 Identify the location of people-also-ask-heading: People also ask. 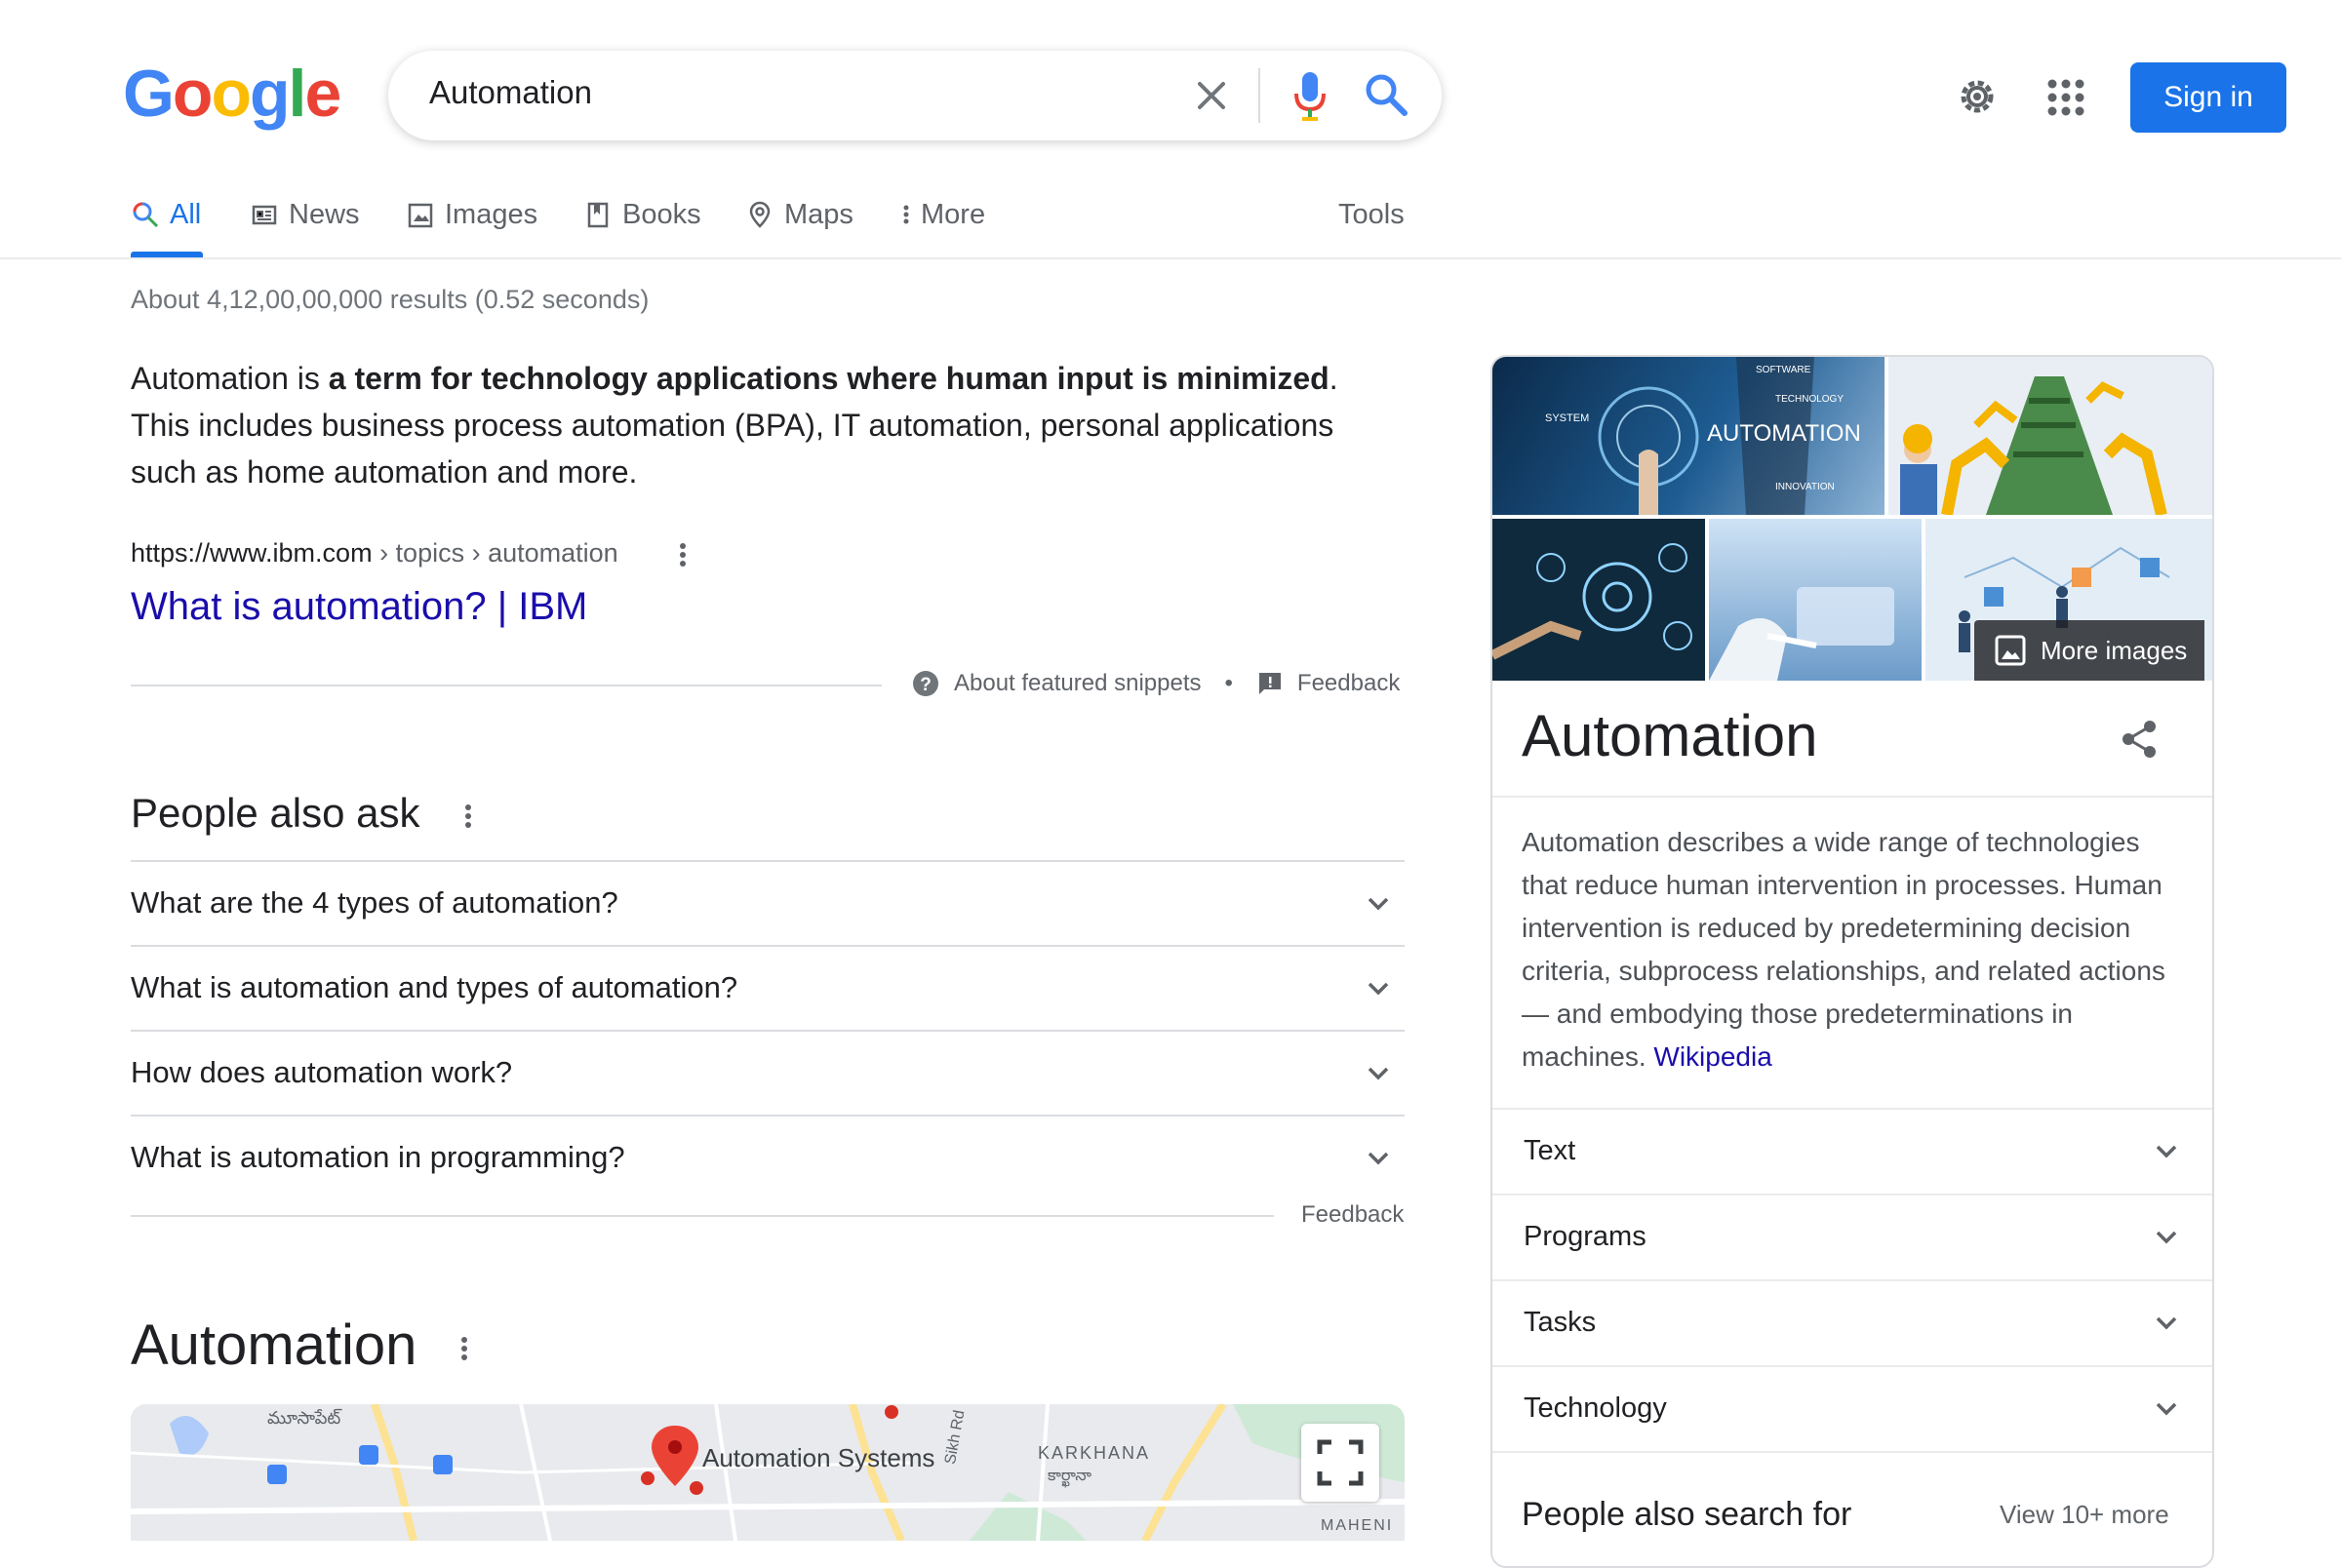
(275, 813).